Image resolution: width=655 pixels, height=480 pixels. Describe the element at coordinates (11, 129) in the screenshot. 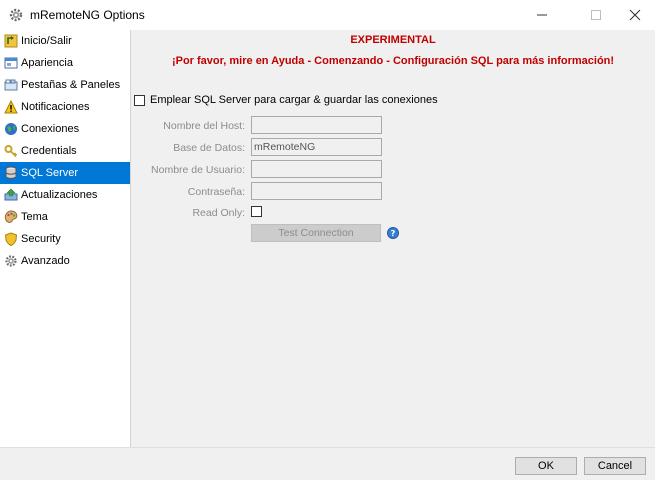

I see `globe-icon` at that location.